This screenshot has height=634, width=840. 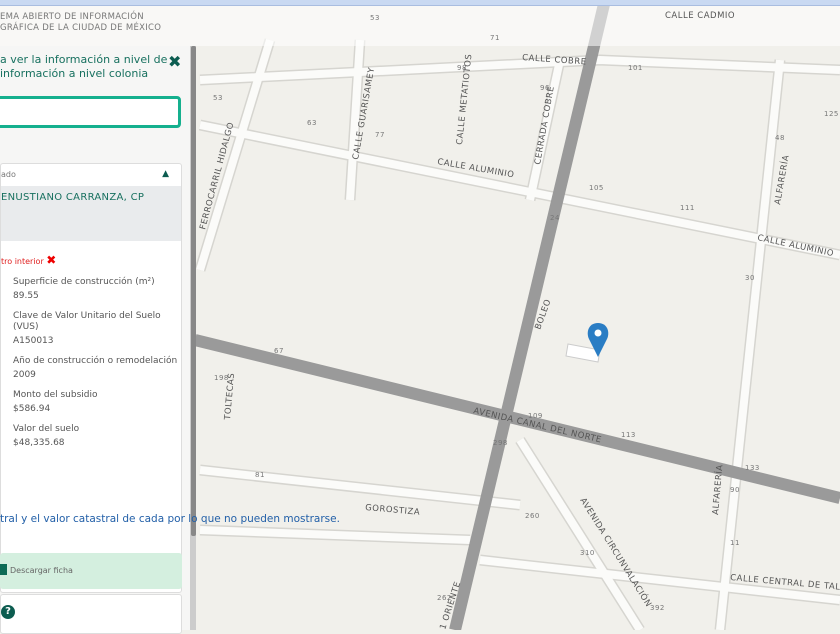 What do you see at coordinates (444, 598) in the screenshot?
I see `svg-text: 262` at bounding box center [444, 598].